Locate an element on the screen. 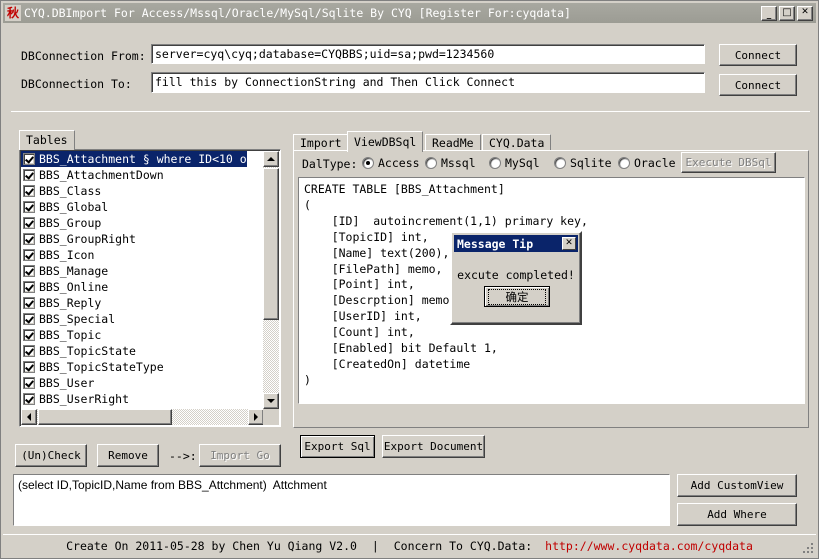 The height and width of the screenshot is (559, 819). scroll-left-button is located at coordinates (29, 417).